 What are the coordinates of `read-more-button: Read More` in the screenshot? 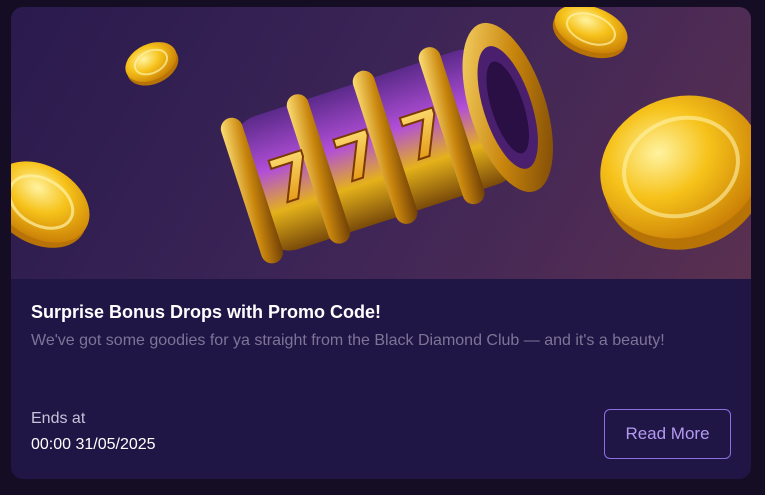 It's located at (667, 434).